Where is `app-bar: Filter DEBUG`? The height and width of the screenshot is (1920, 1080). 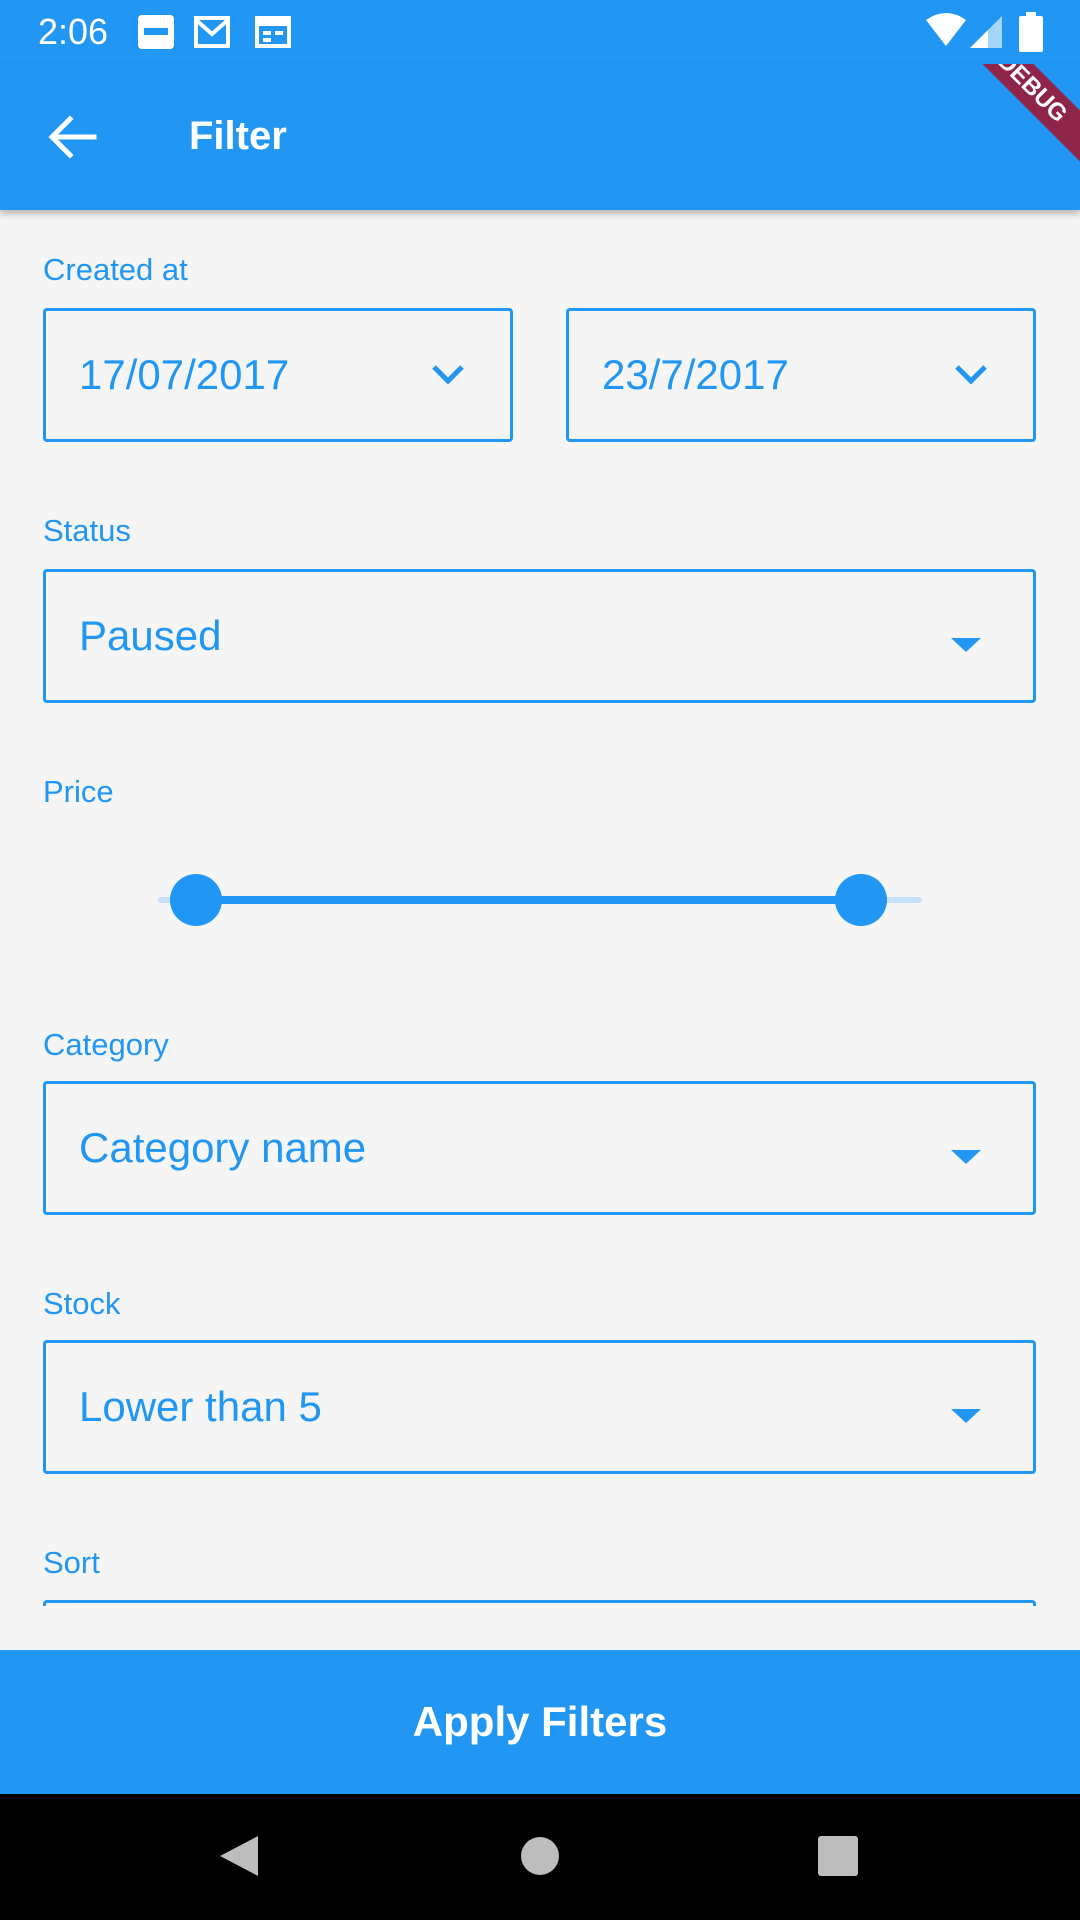
app-bar: Filter DEBUG is located at coordinates (540, 137).